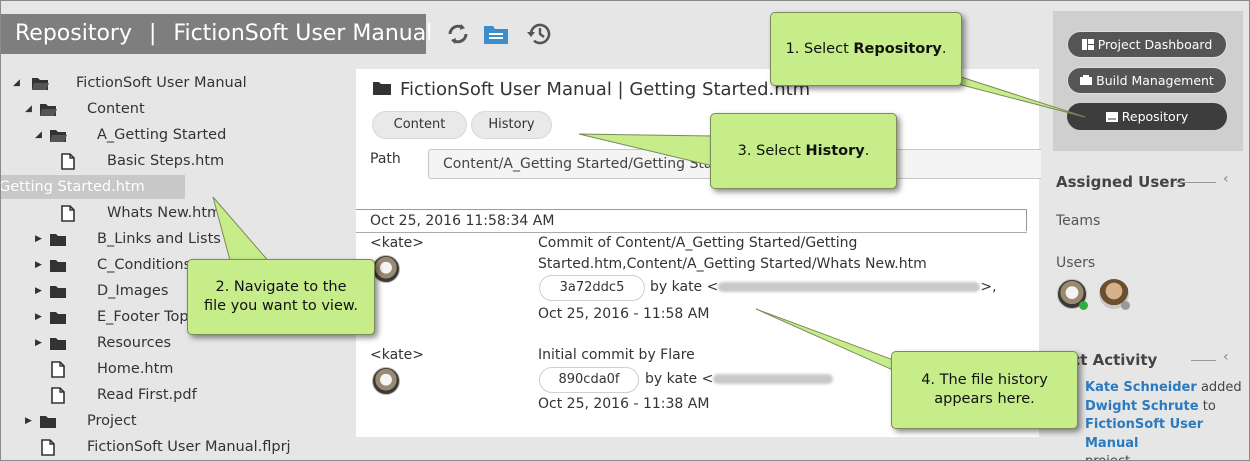 Image resolution: width=1250 pixels, height=461 pixels. I want to click on history-button, so click(539, 34).